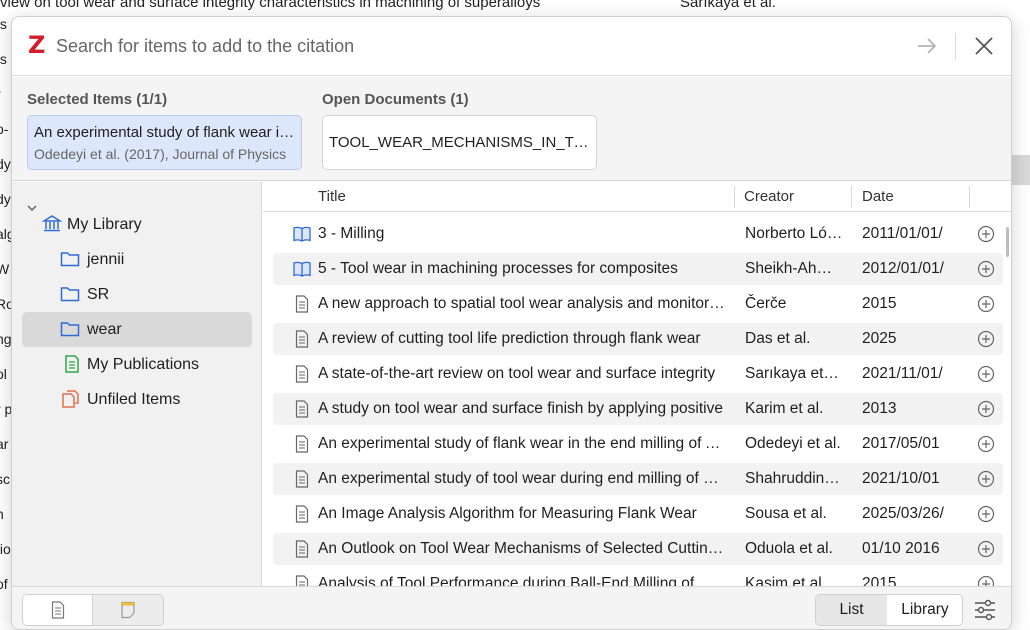 The image size is (1030, 630). I want to click on item-date: 01/10 2016, so click(901, 548).